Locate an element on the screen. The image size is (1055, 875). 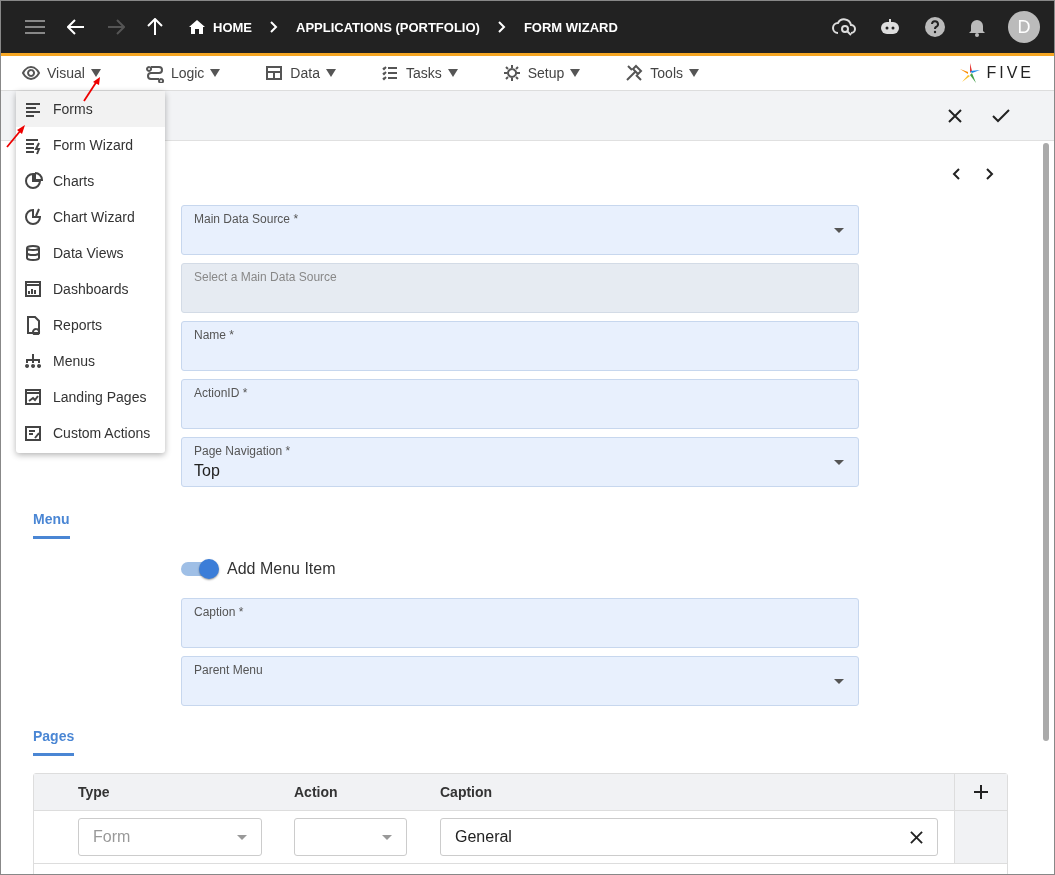
chevron-left-icon is located at coordinates (956, 174).